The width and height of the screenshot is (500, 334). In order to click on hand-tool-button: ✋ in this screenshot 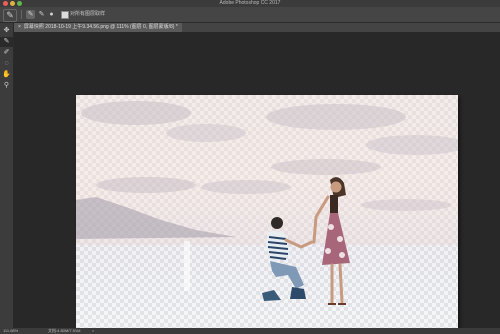, I will do `click(6, 75)`.